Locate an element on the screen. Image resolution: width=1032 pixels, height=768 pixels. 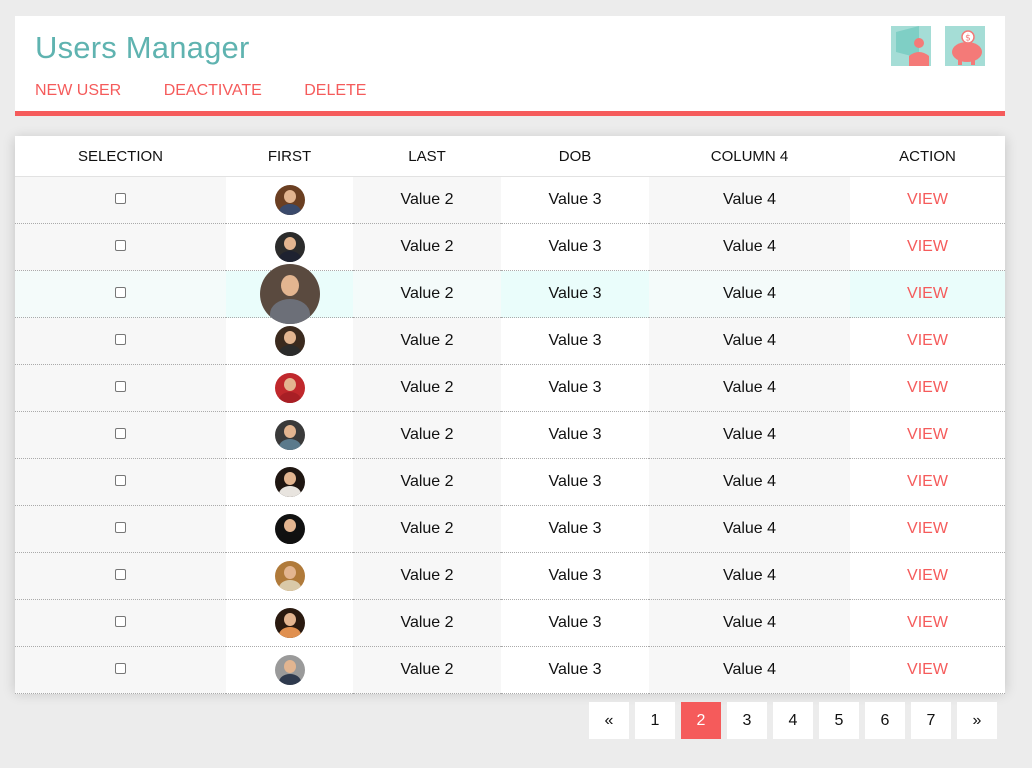
column-header-first: FIRST is located at coordinates (289, 156).